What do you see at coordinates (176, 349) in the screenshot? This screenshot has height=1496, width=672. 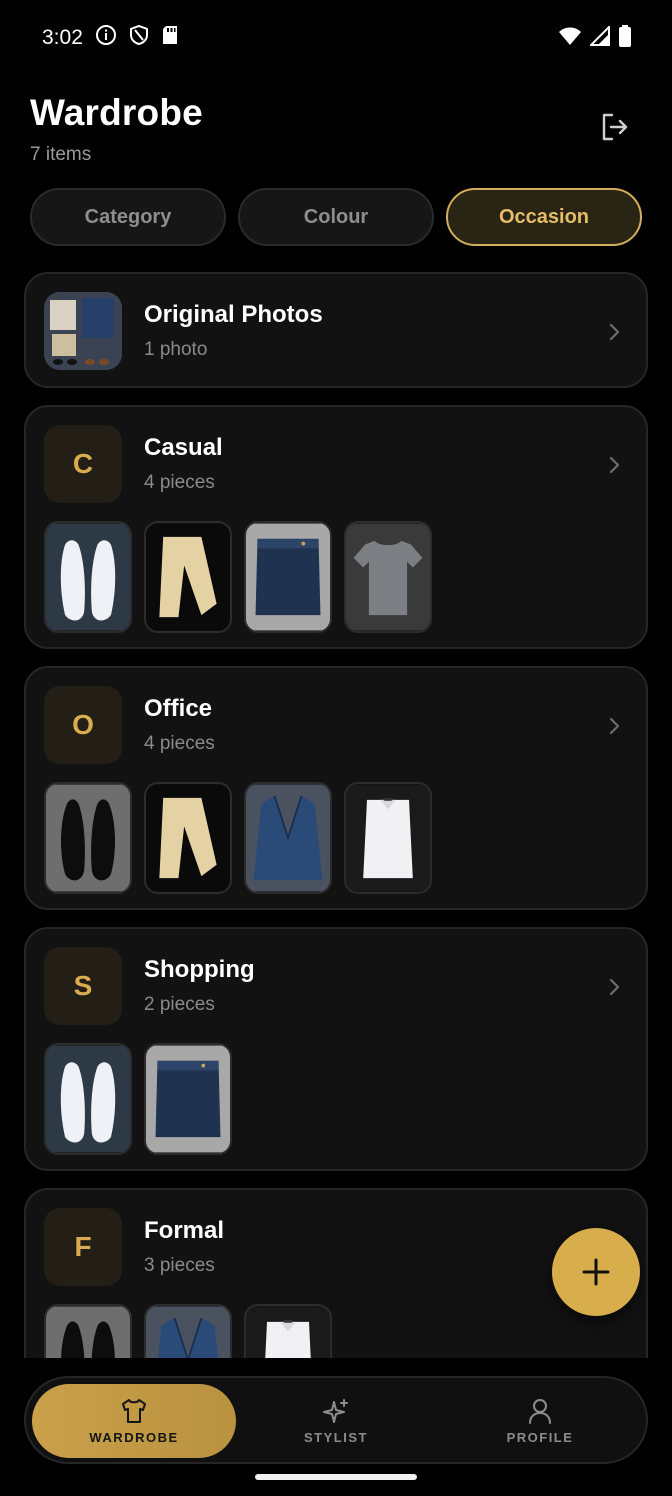 I see `group-count: 1 photo` at bounding box center [176, 349].